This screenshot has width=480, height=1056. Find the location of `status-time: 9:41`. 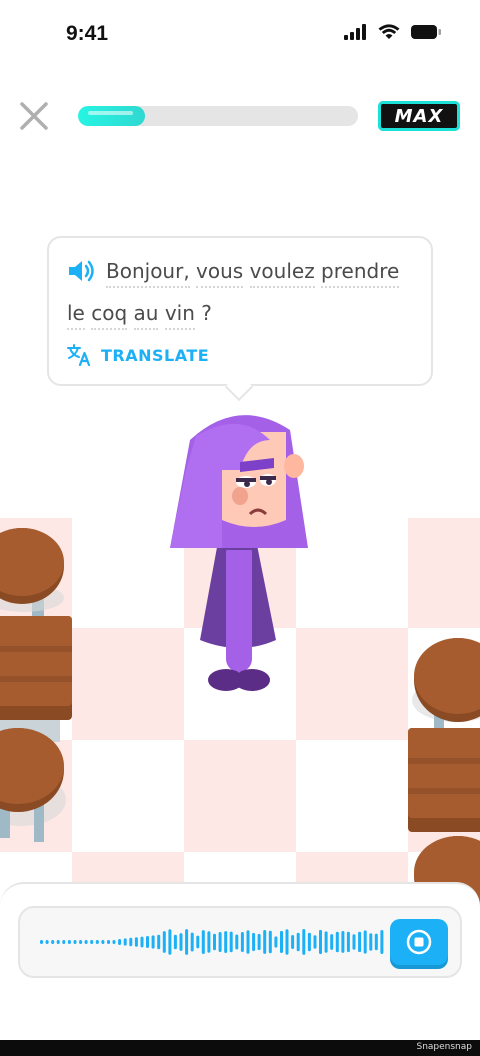

status-time: 9:41 is located at coordinates (87, 33).